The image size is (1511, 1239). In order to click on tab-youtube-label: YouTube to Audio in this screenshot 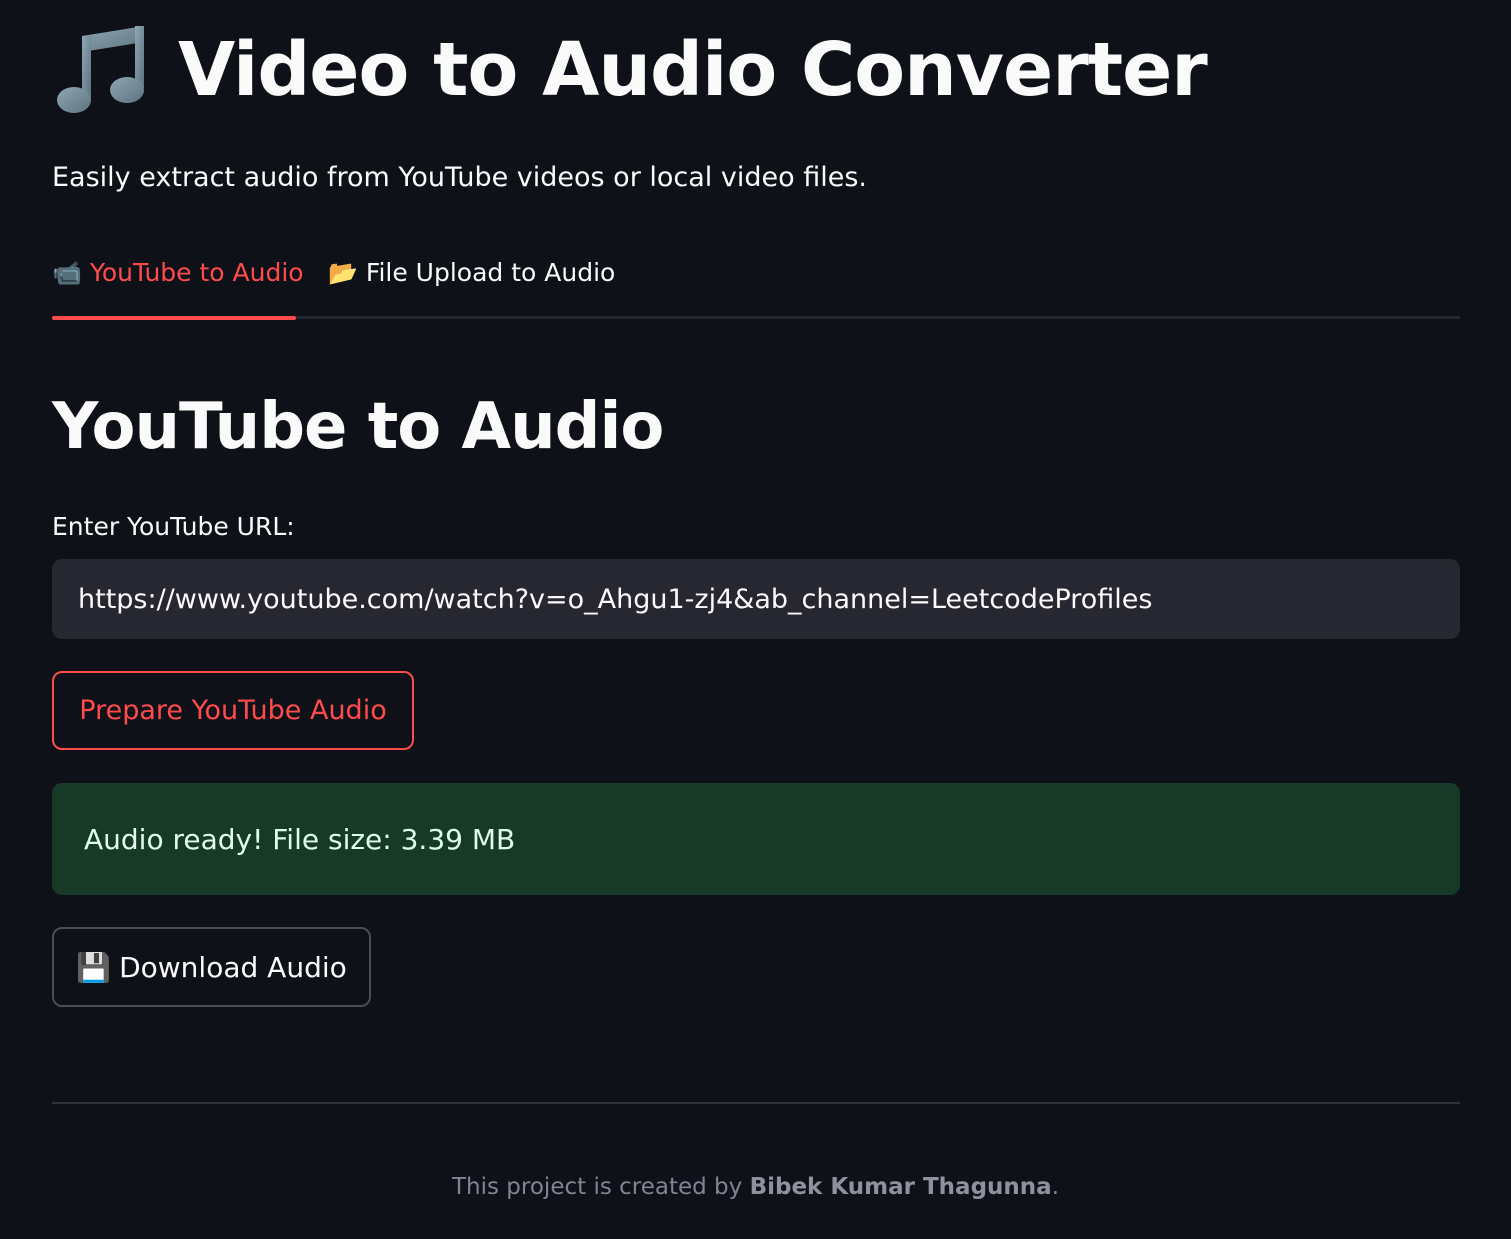, I will do `click(196, 272)`.